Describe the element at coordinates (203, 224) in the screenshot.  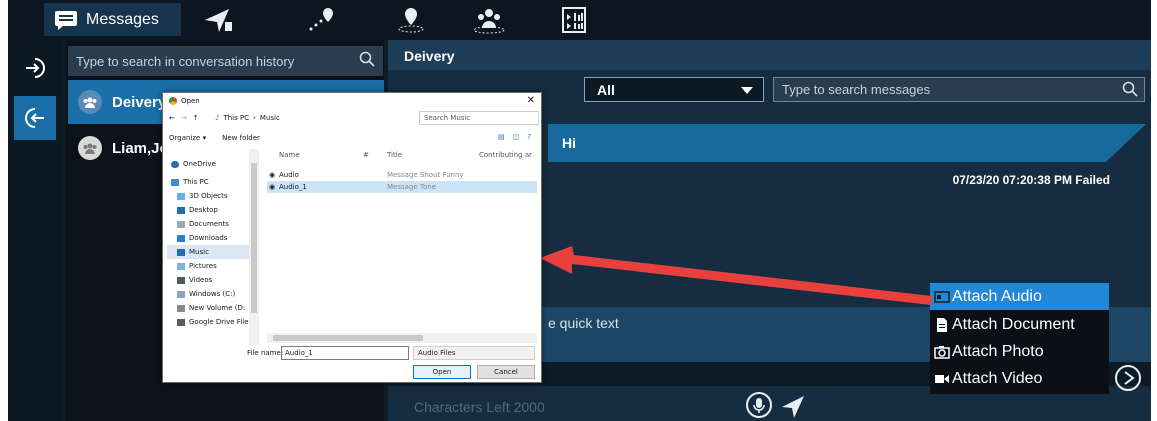
I see `nav-item-documents: Documents` at that location.